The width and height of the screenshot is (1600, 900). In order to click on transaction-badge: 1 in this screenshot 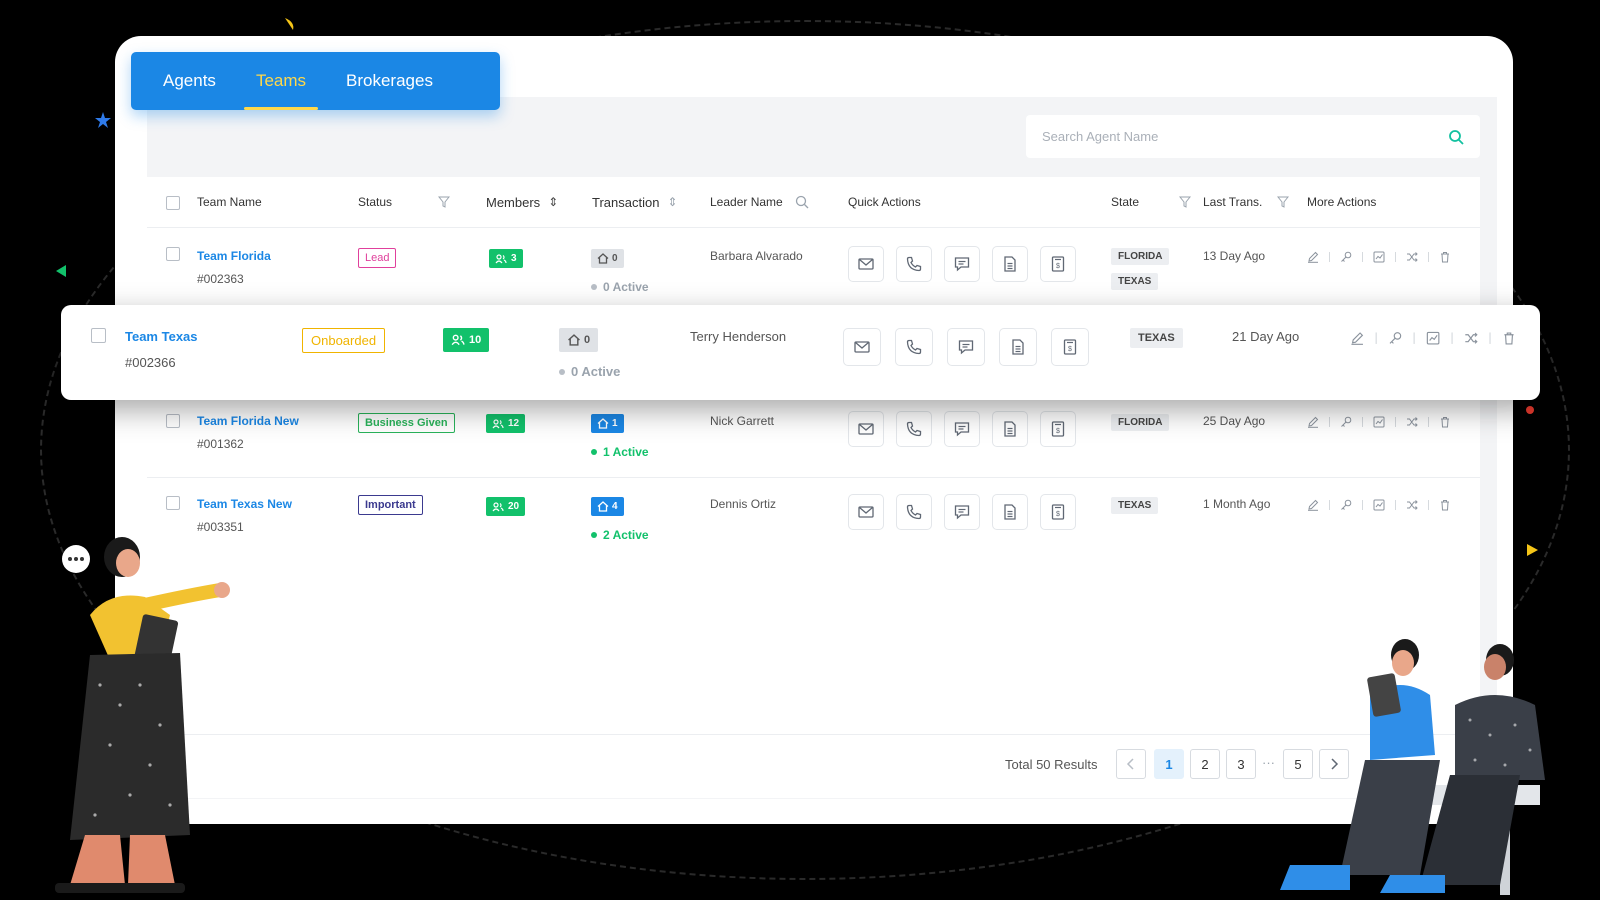, I will do `click(607, 423)`.